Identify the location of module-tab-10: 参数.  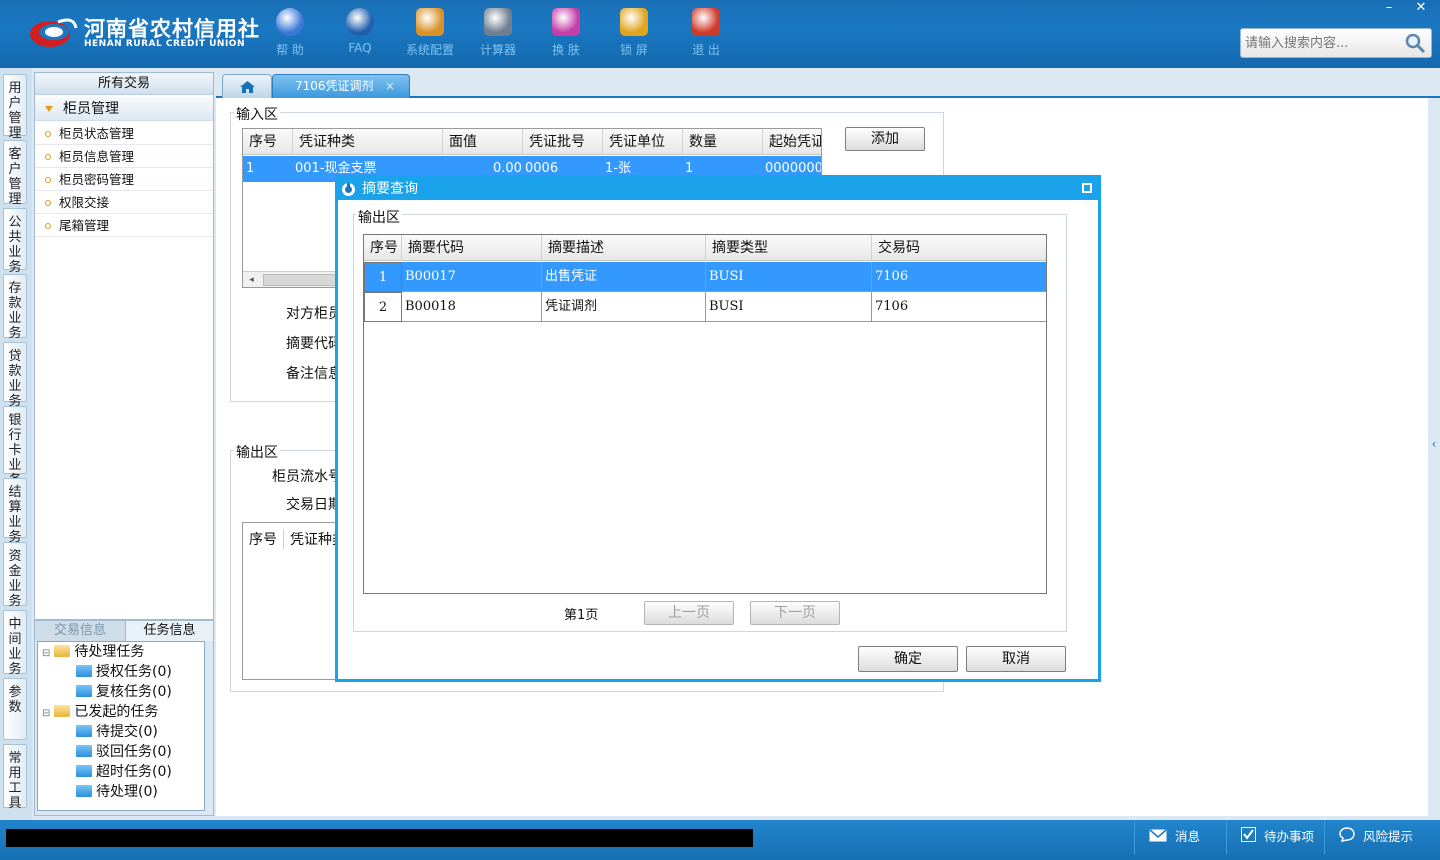
(15, 709).